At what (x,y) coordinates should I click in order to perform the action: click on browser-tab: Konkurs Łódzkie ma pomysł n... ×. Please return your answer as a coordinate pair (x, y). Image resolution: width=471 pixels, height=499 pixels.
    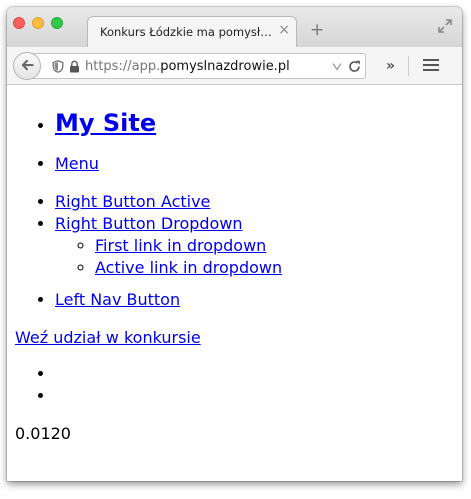
    Looking at the image, I should click on (192, 31).